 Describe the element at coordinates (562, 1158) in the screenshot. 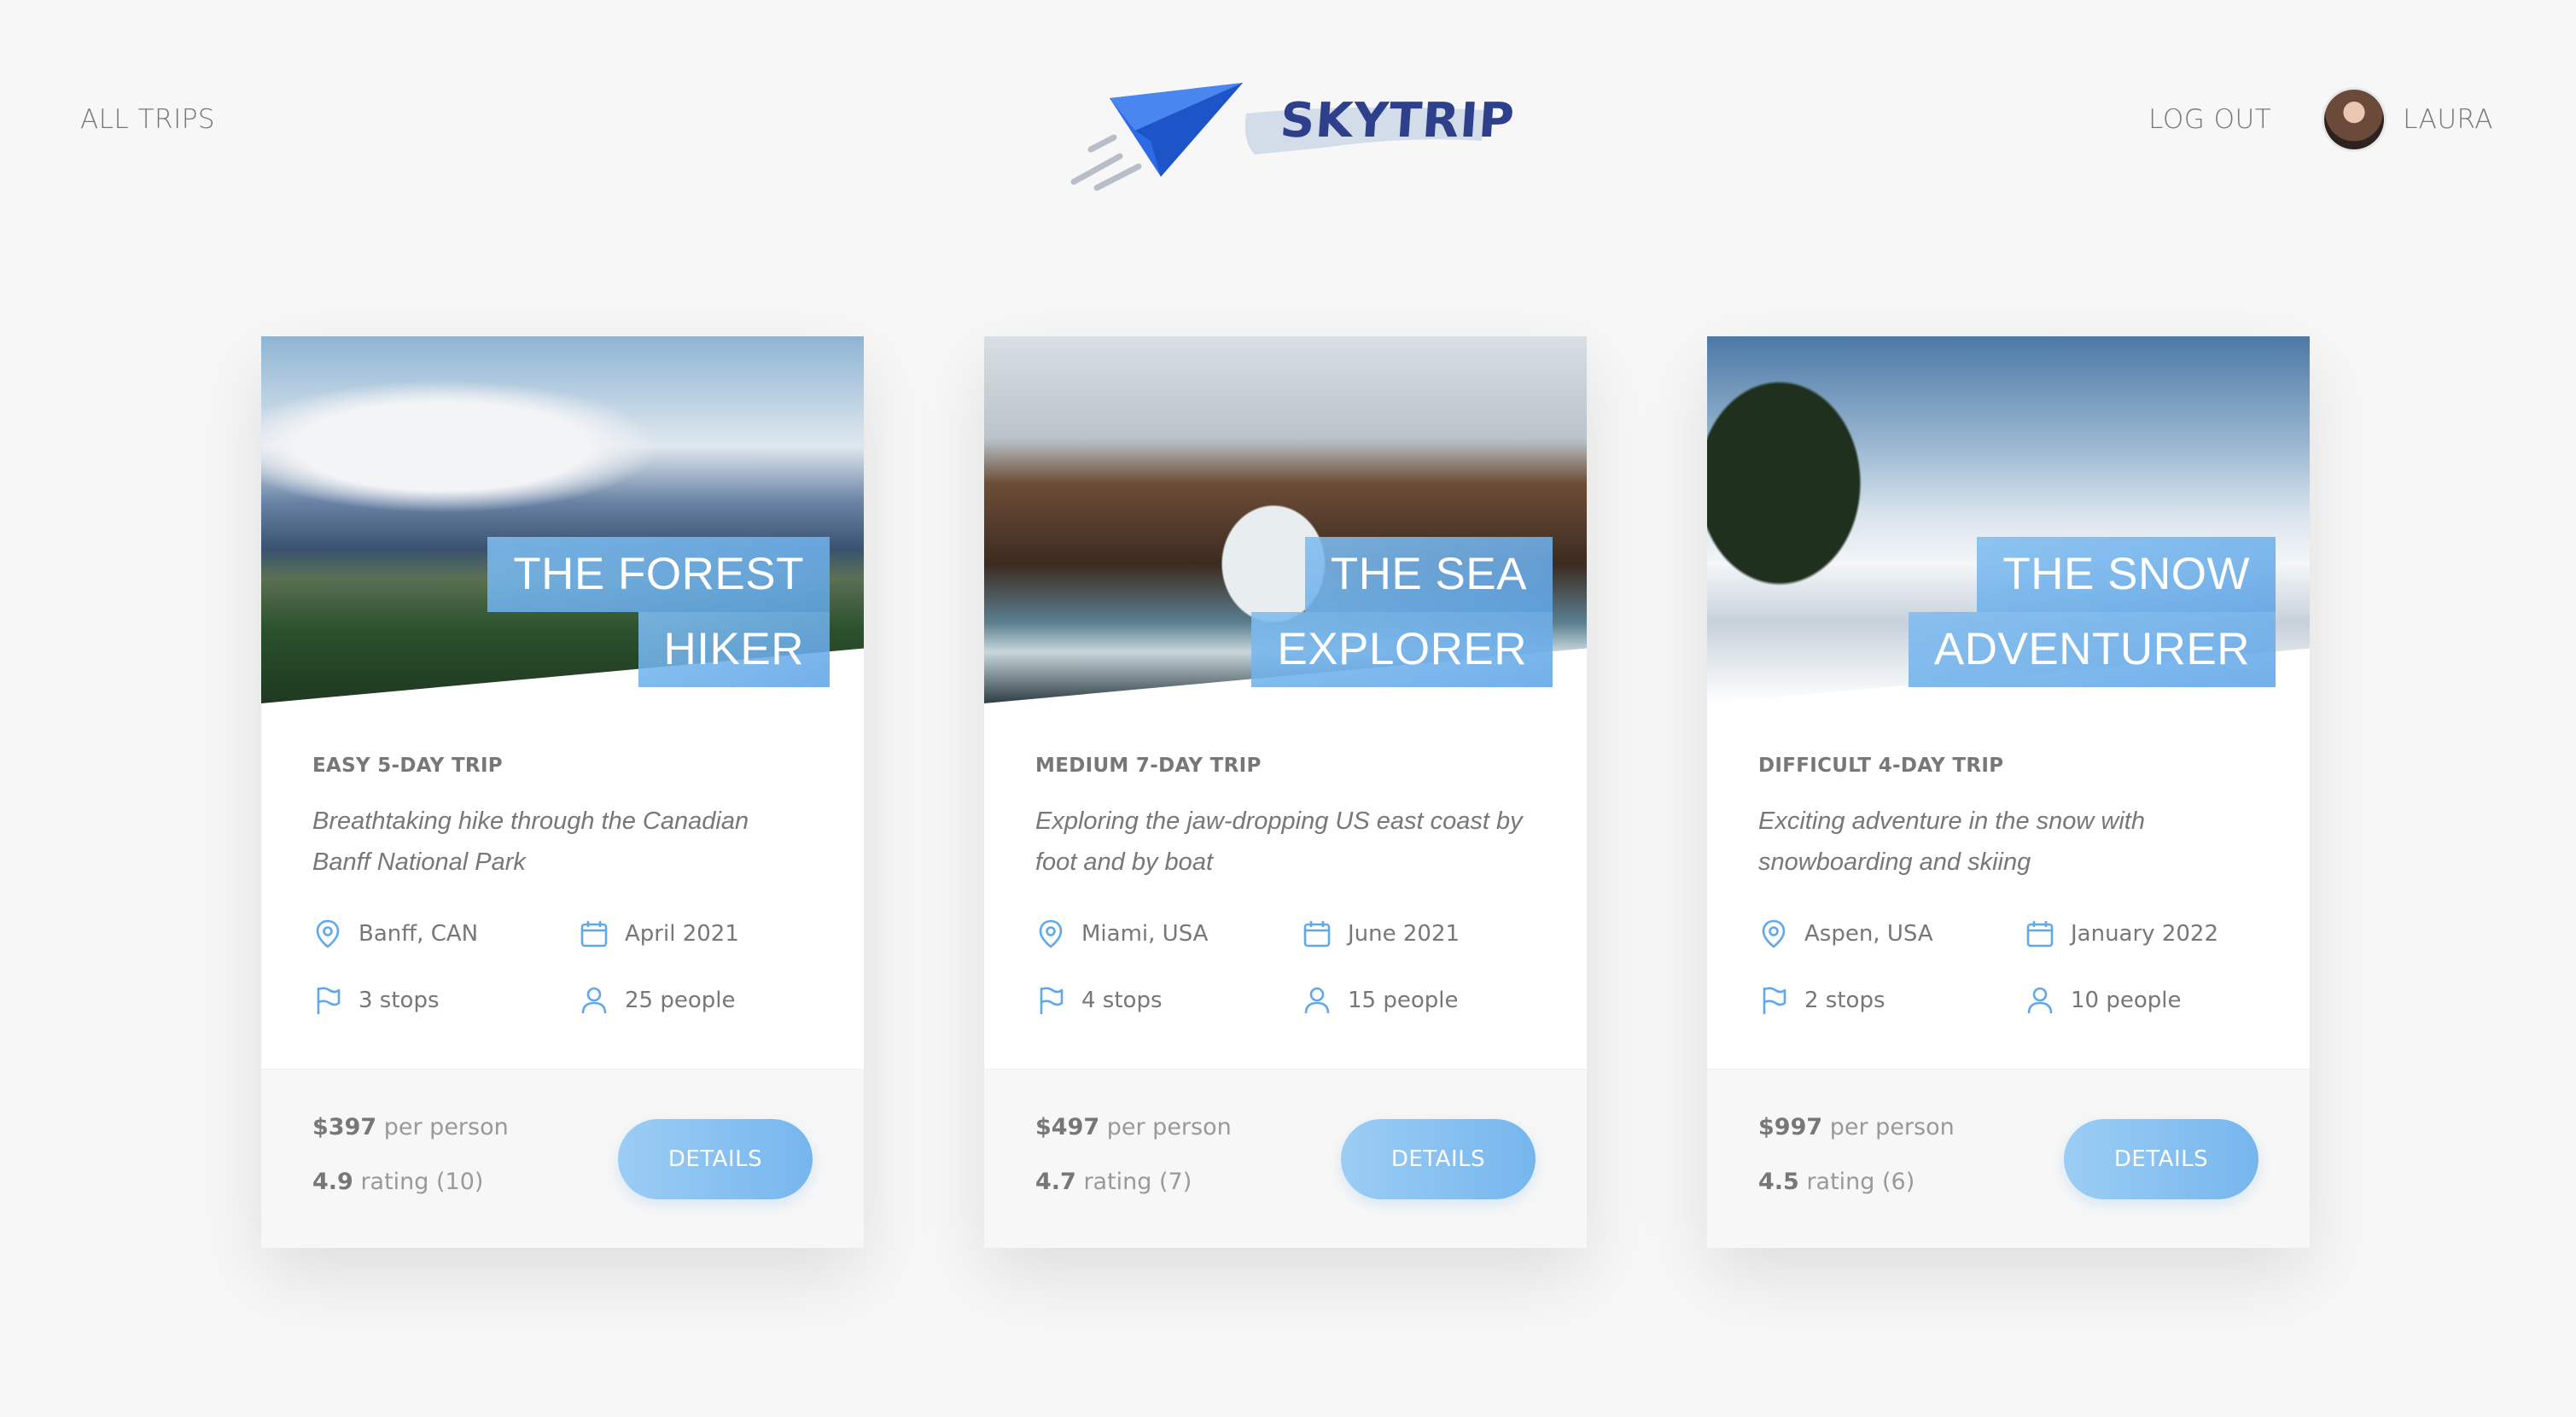

I see `card-footer: $397 per person 4.9 rating (10) DETAILS` at that location.